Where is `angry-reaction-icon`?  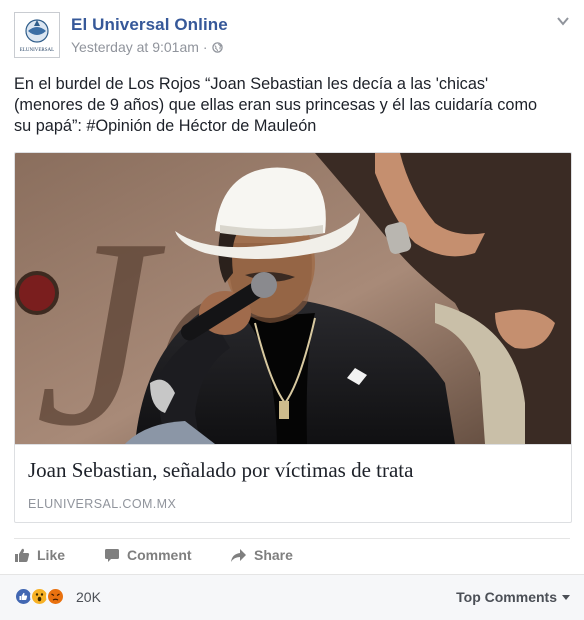 angry-reaction-icon is located at coordinates (55, 596).